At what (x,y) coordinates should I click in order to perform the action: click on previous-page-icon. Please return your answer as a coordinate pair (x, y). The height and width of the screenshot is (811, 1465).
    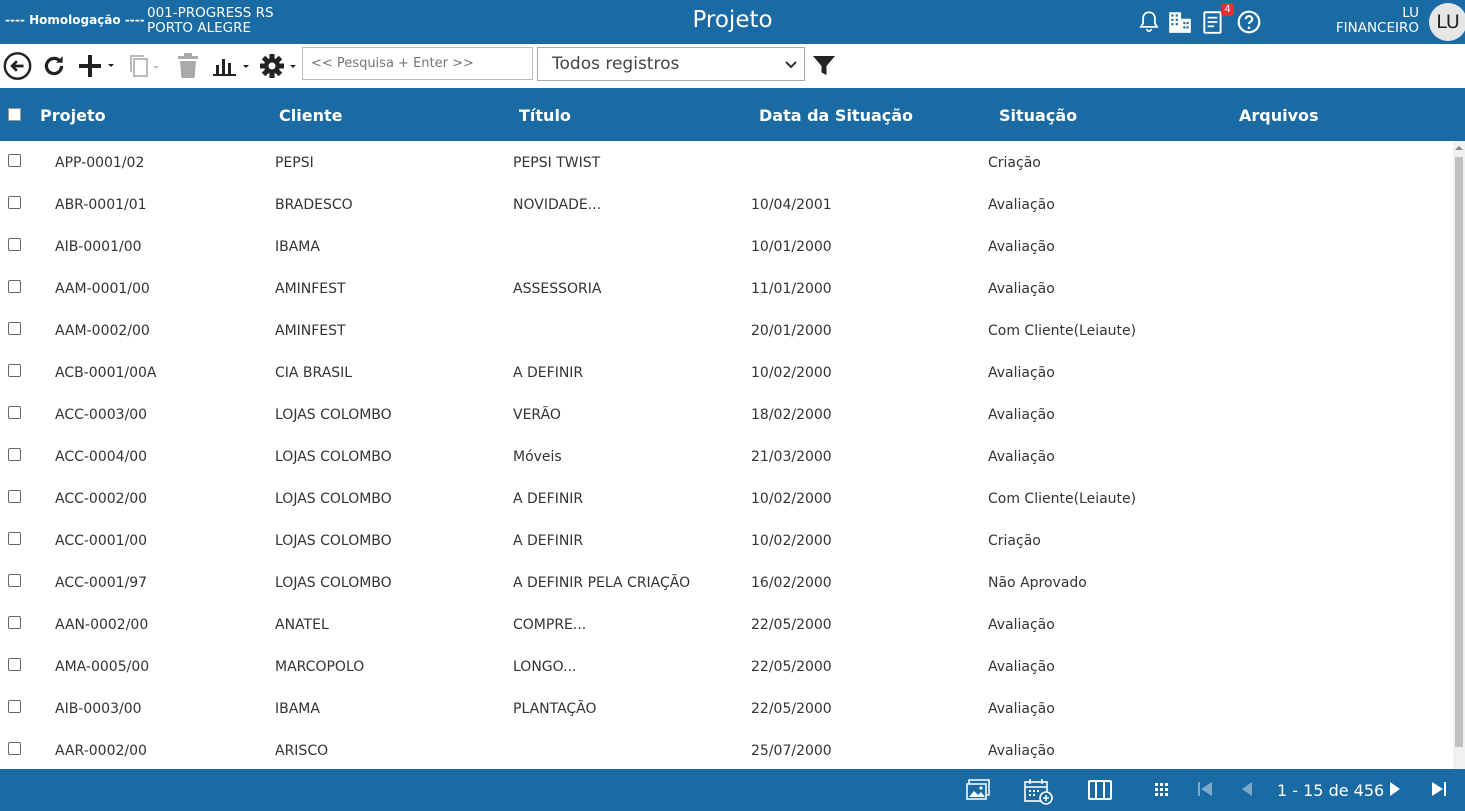
    Looking at the image, I should click on (1247, 791).